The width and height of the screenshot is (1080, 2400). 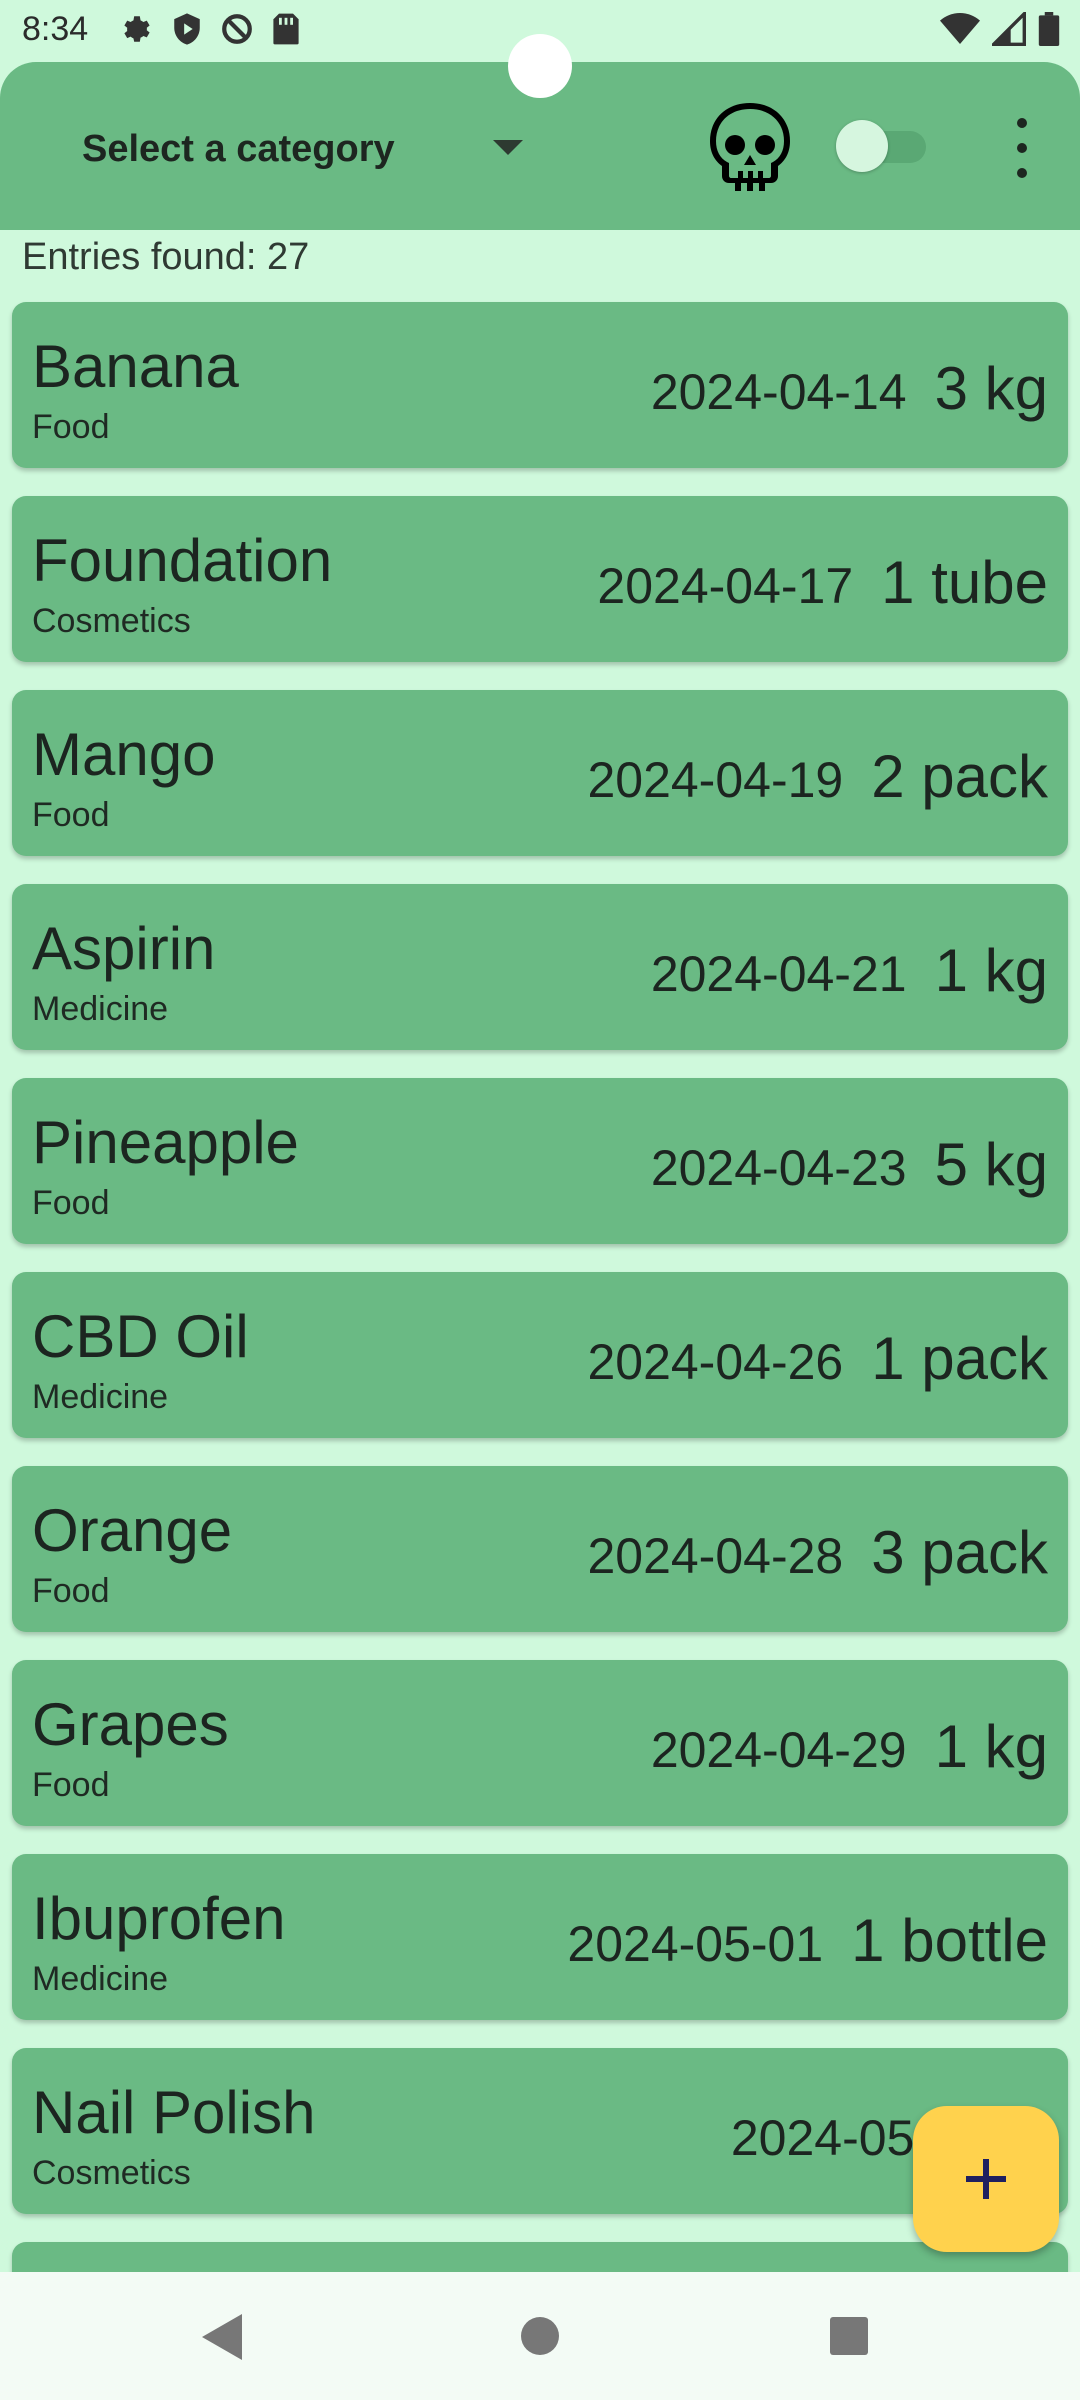 I want to click on more-vert-icon, so click(x=1022, y=148).